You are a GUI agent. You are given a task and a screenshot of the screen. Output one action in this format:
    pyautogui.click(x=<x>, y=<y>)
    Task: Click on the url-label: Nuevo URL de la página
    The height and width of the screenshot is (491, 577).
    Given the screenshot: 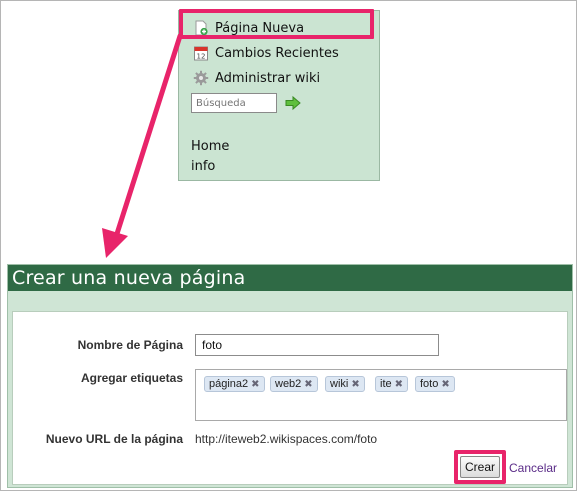 What is the action you would take?
    pyautogui.click(x=114, y=439)
    